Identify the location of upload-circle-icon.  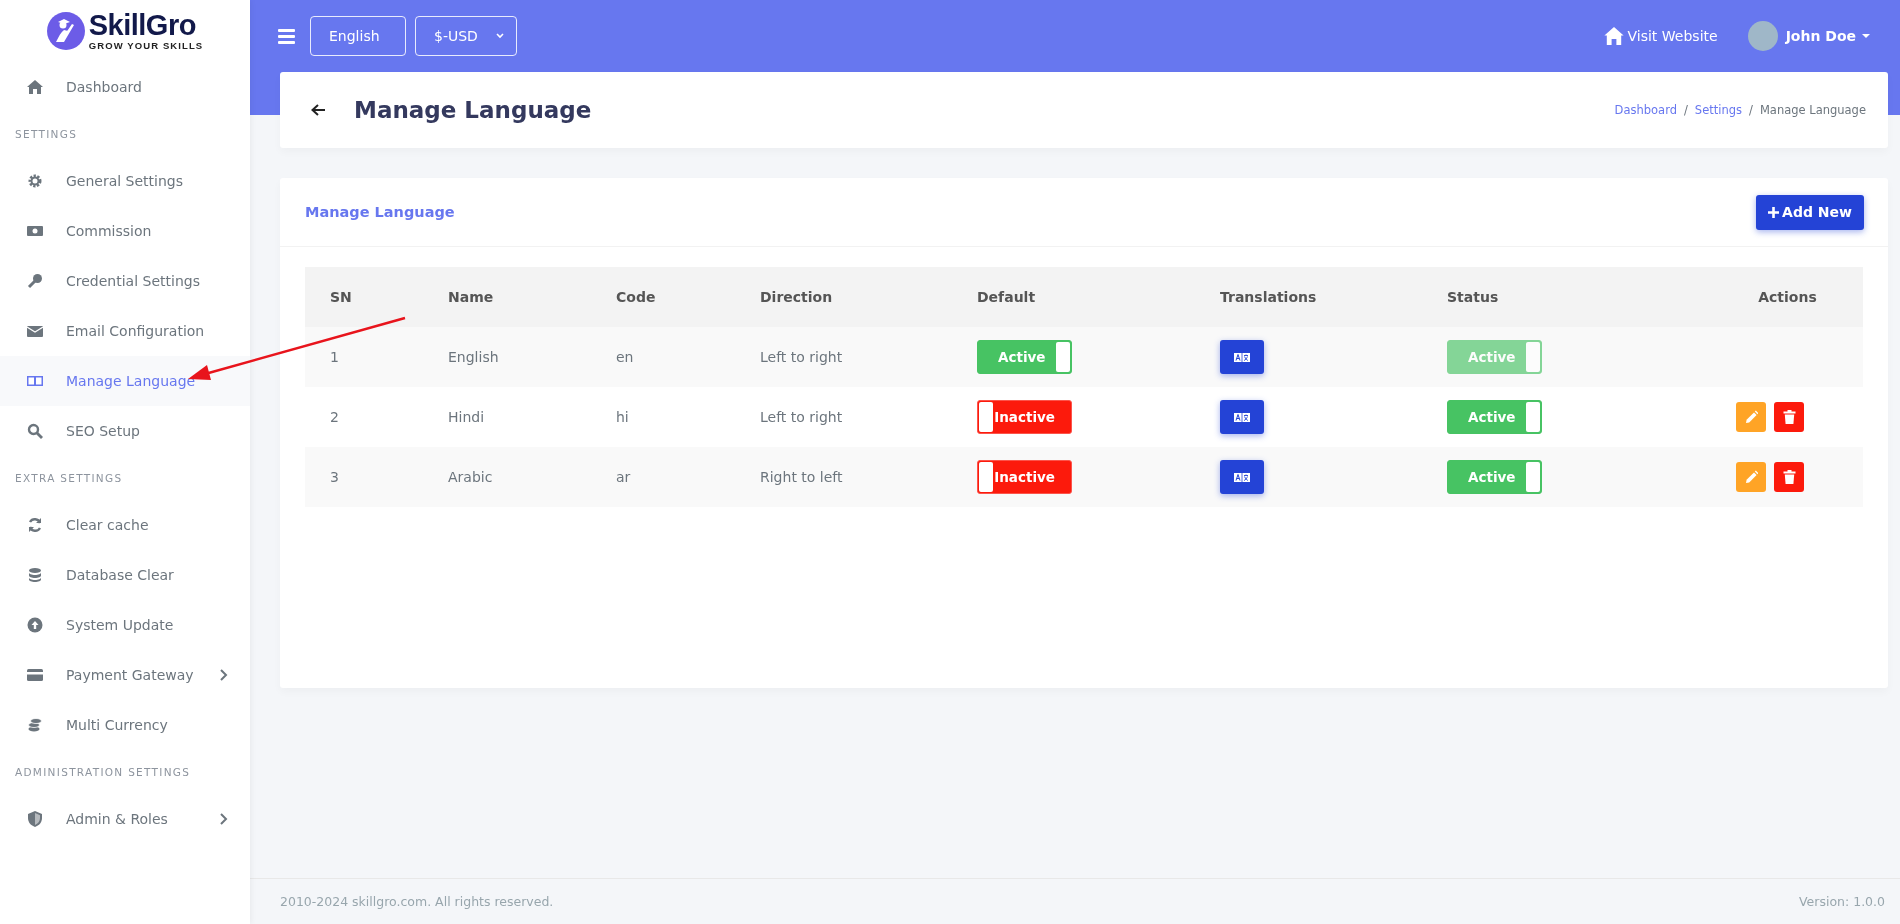
(35, 625).